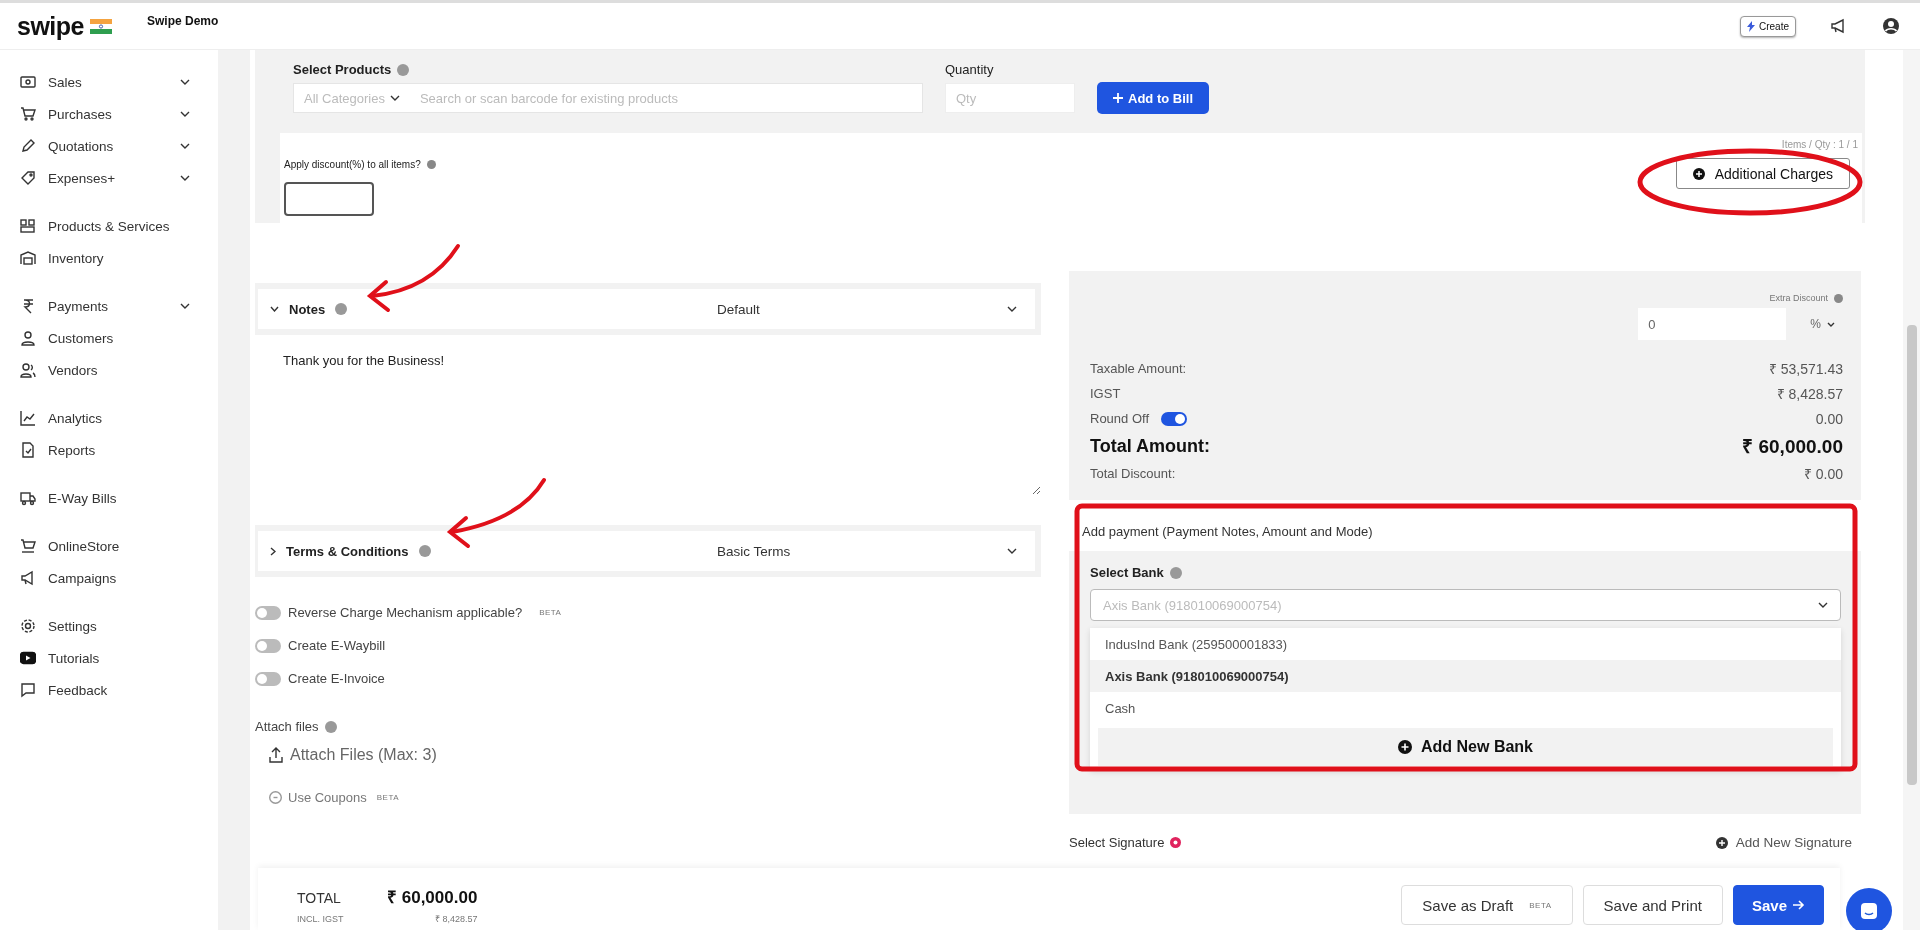 The image size is (1920, 930). Describe the element at coordinates (119, 418) in the screenshot. I see `sidebar-item: Analytics` at that location.